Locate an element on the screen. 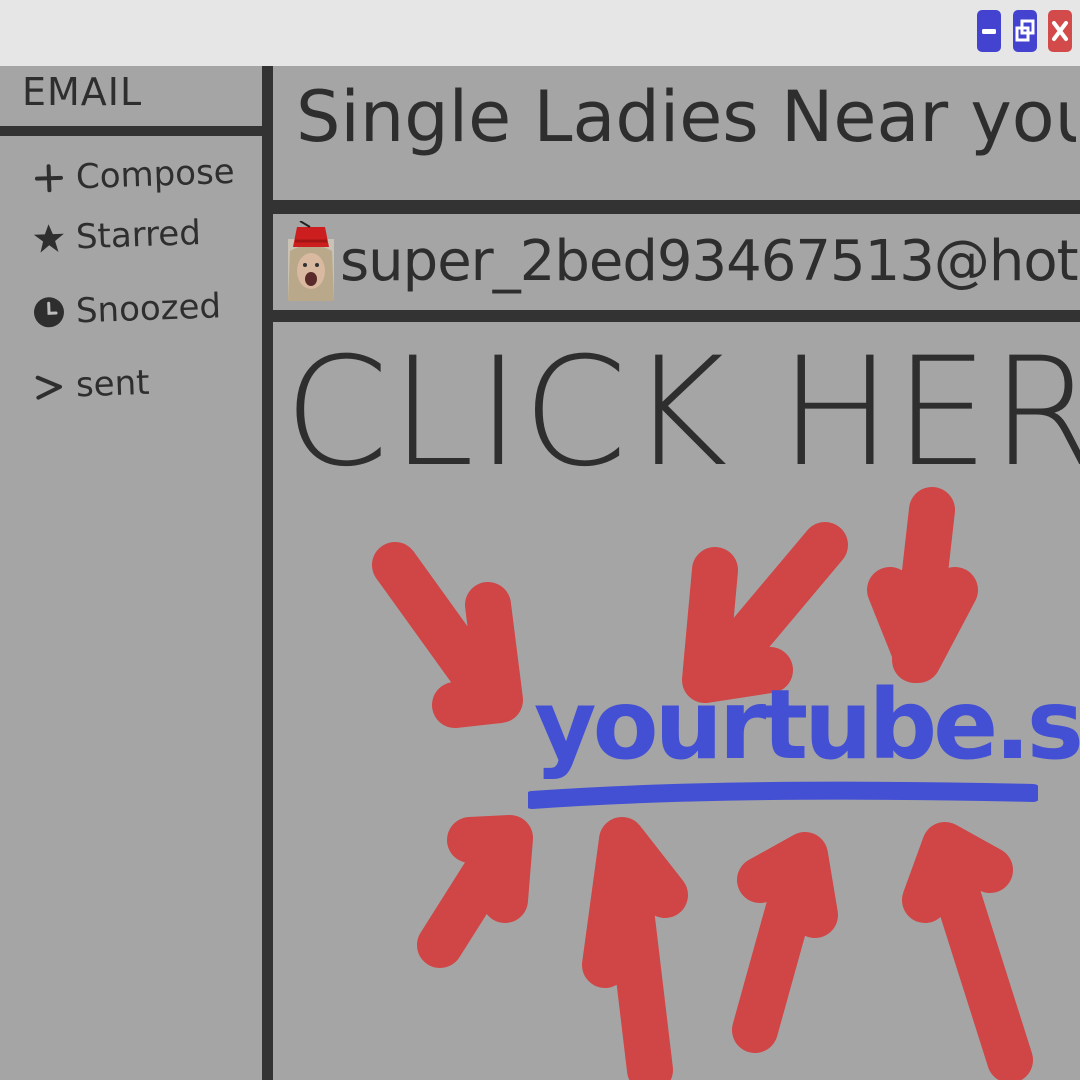 Image resolution: width=1080 pixels, height=1080 pixels. title-bar is located at coordinates (540, 33).